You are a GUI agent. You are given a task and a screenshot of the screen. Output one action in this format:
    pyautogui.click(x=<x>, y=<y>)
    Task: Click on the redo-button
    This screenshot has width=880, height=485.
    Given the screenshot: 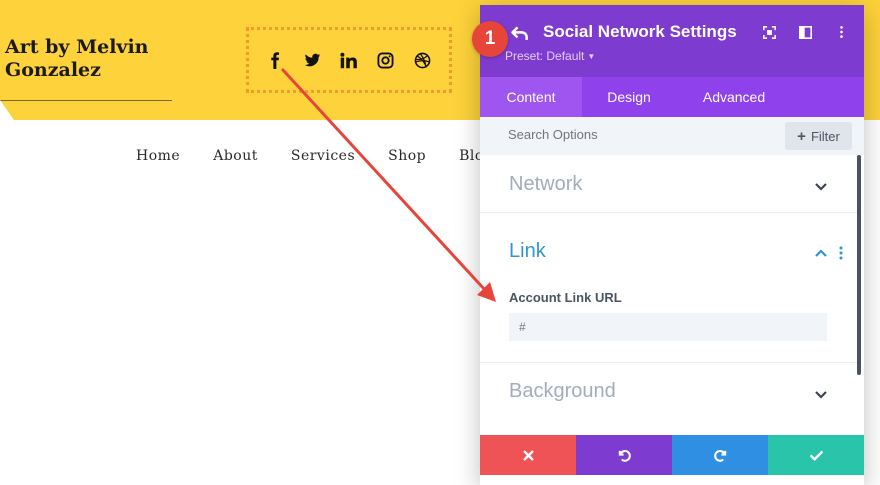 What is the action you would take?
    pyautogui.click(x=720, y=455)
    